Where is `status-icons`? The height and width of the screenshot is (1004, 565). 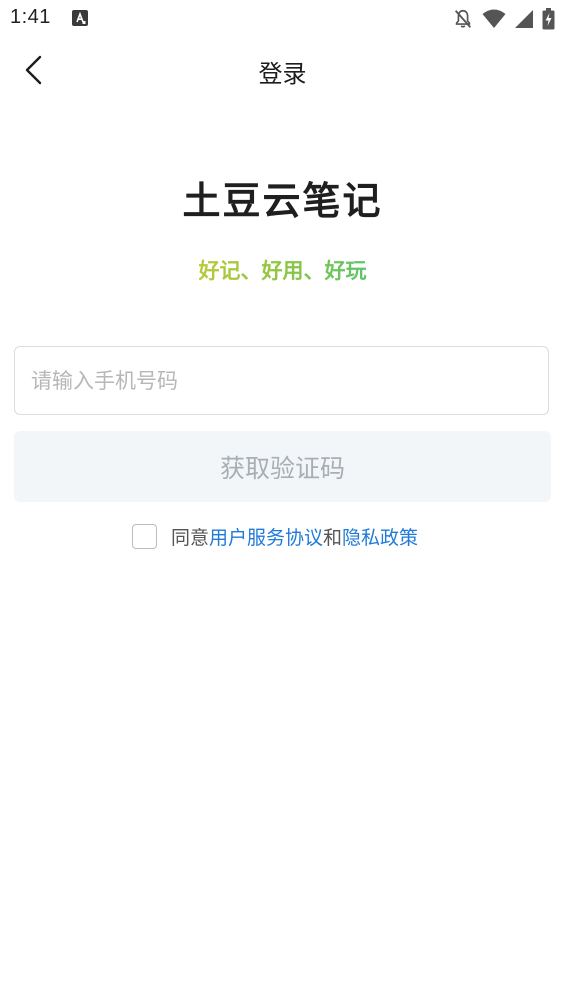
status-icons is located at coordinates (503, 19).